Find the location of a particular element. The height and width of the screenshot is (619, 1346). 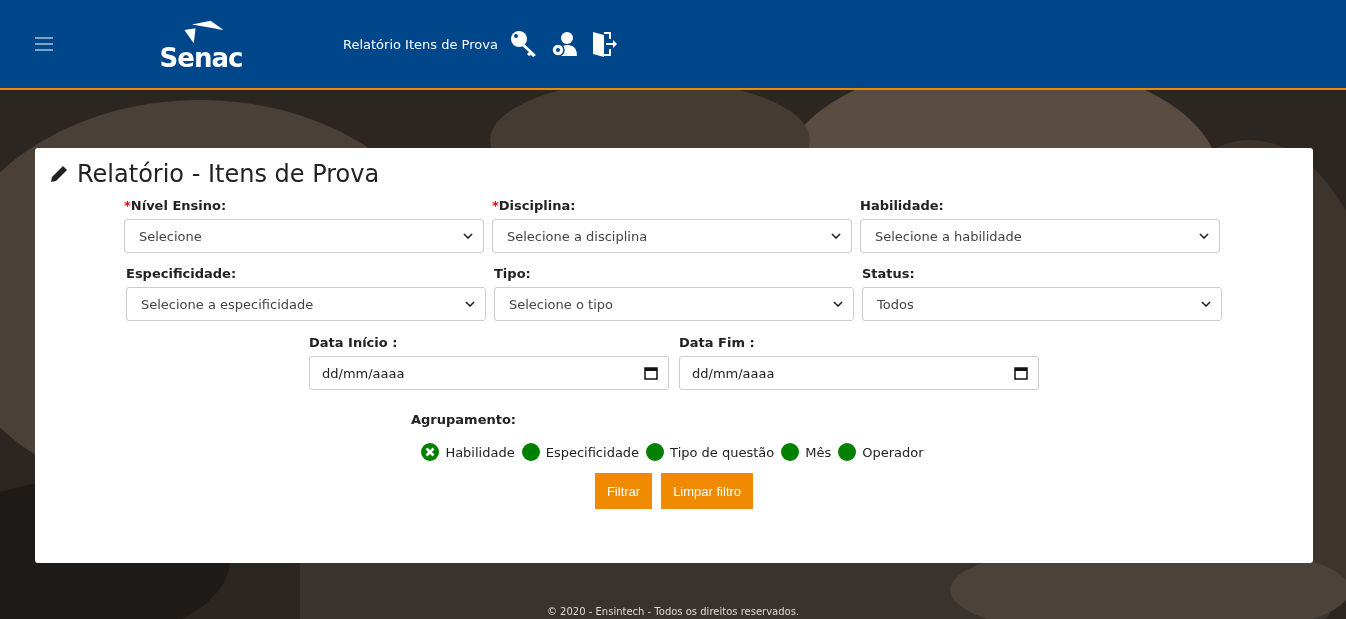

key-icon is located at coordinates (523, 44).